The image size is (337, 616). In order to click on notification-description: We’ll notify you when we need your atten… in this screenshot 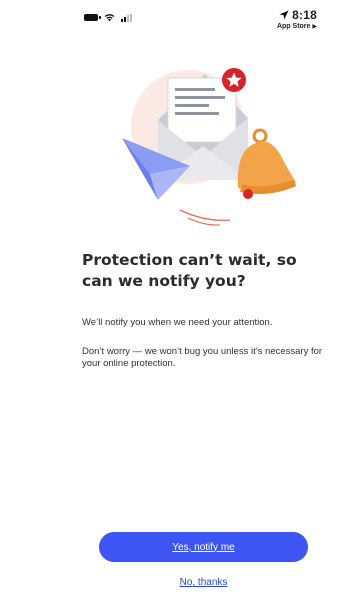, I will do `click(177, 322)`.